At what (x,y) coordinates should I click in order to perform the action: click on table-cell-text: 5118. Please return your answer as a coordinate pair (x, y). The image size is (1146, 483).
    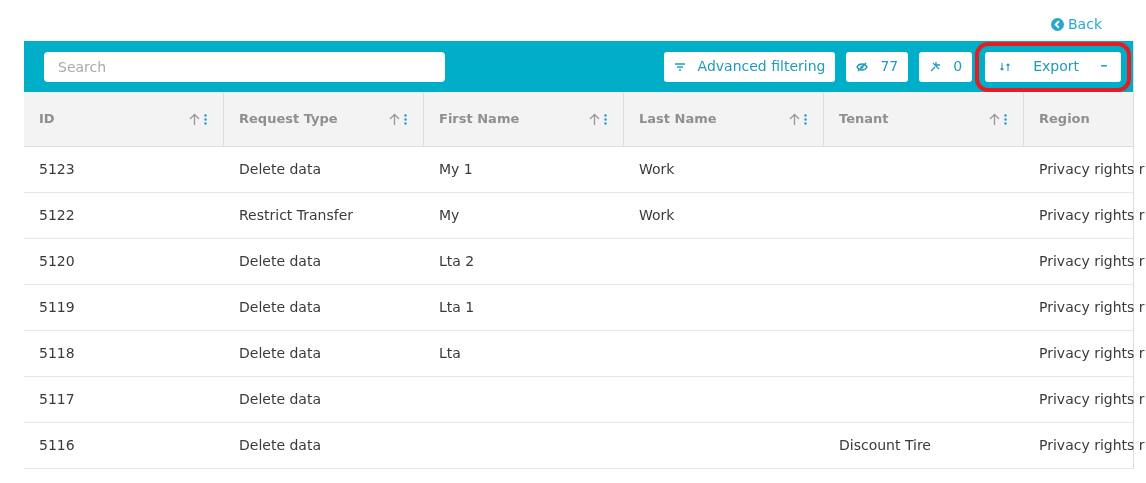
    Looking at the image, I should click on (57, 353).